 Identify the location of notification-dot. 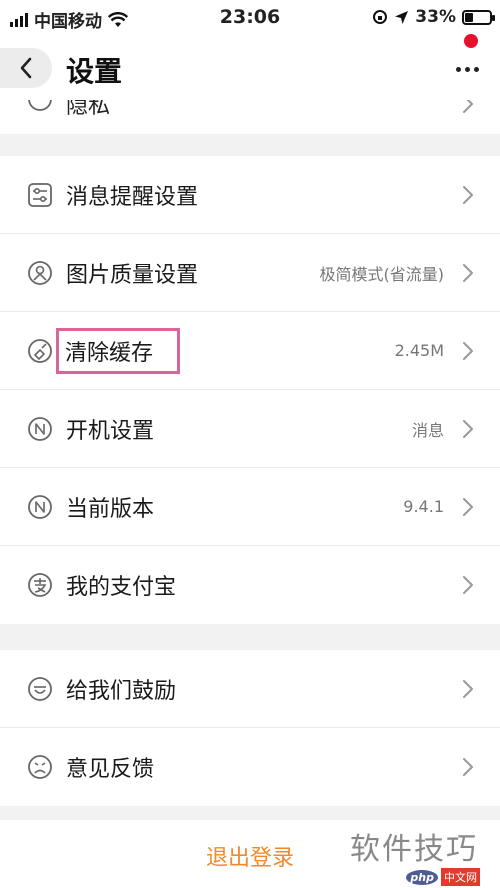
(471, 41).